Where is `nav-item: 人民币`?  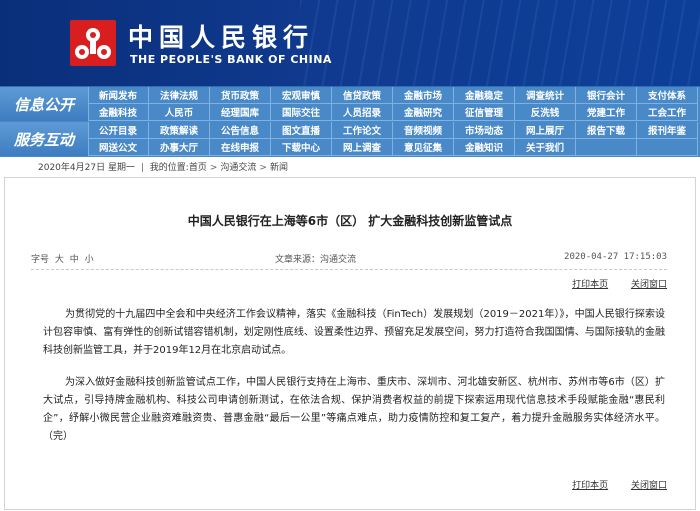
nav-item: 人民币 is located at coordinates (179, 112).